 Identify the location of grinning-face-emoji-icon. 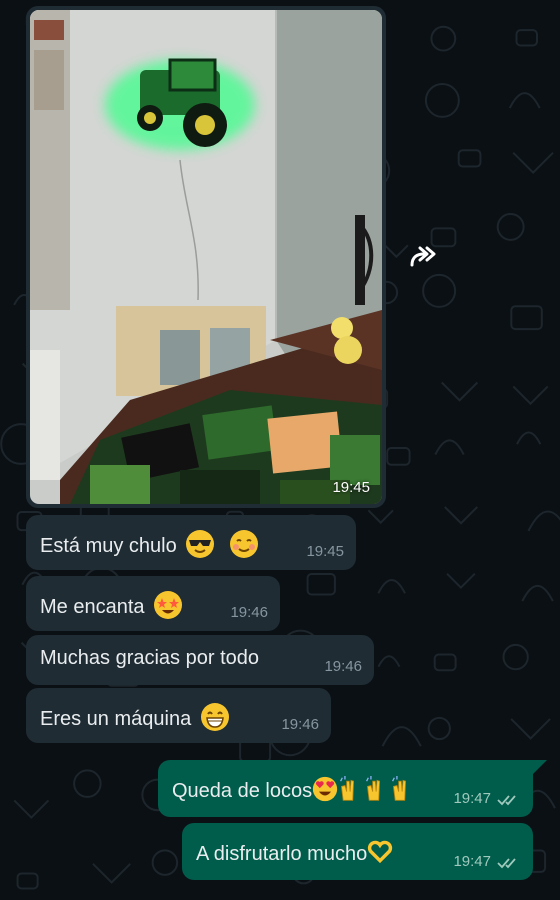
(214, 717).